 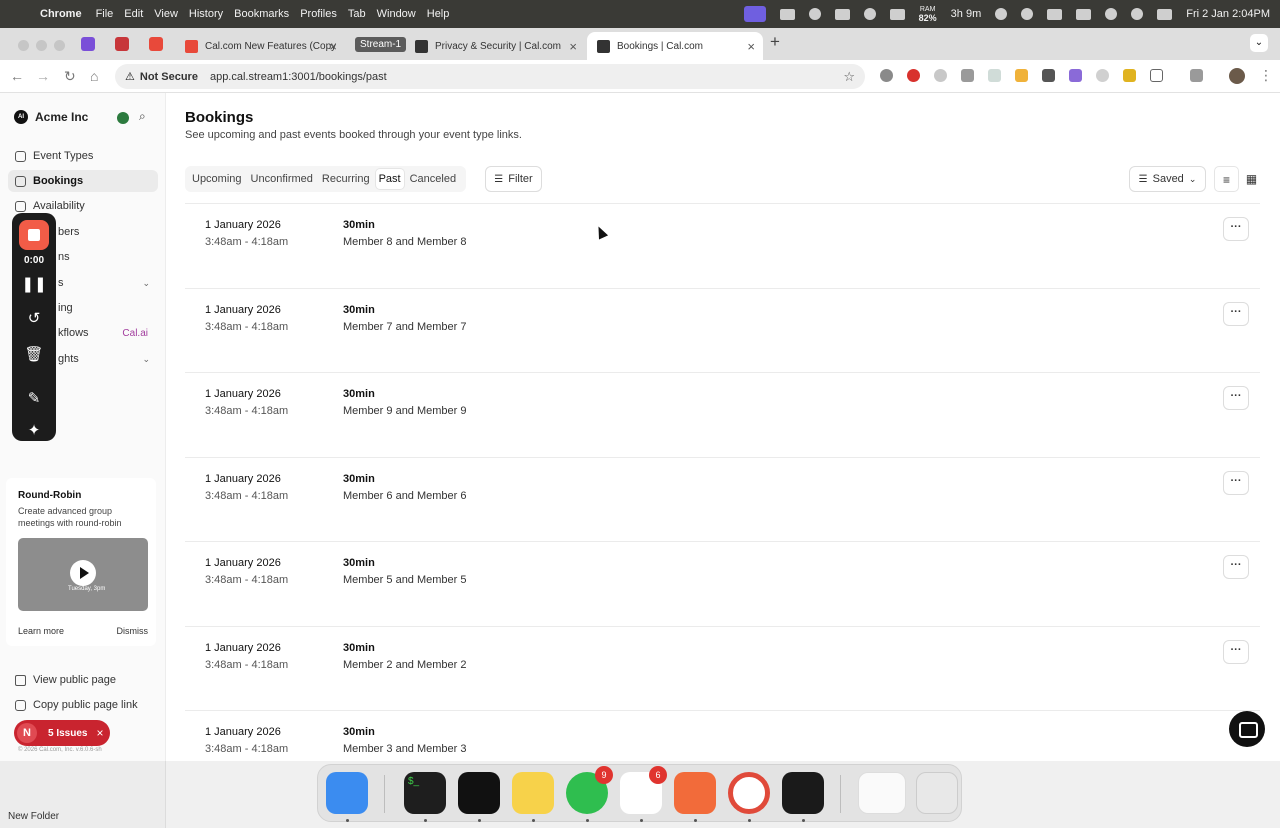 What do you see at coordinates (675, 46) in the screenshot?
I see `tab-bookings: Bookings | Cal.com ×` at bounding box center [675, 46].